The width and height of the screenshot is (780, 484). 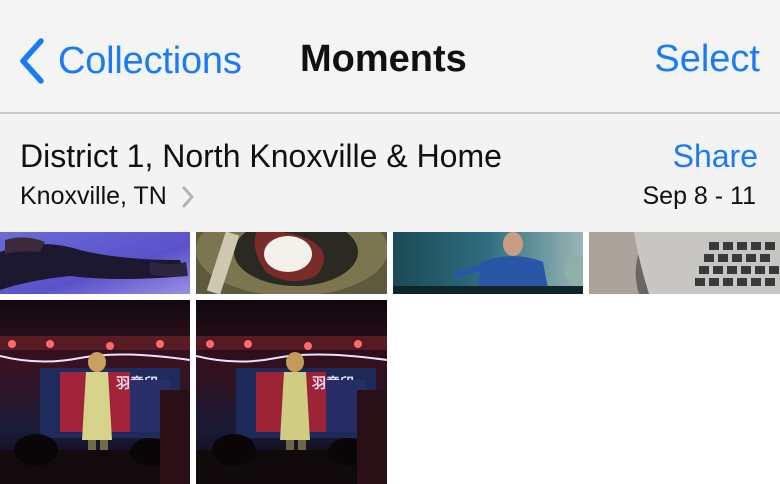 What do you see at coordinates (699, 196) in the screenshot?
I see `moment-date-range: Sep 8 - 11` at bounding box center [699, 196].